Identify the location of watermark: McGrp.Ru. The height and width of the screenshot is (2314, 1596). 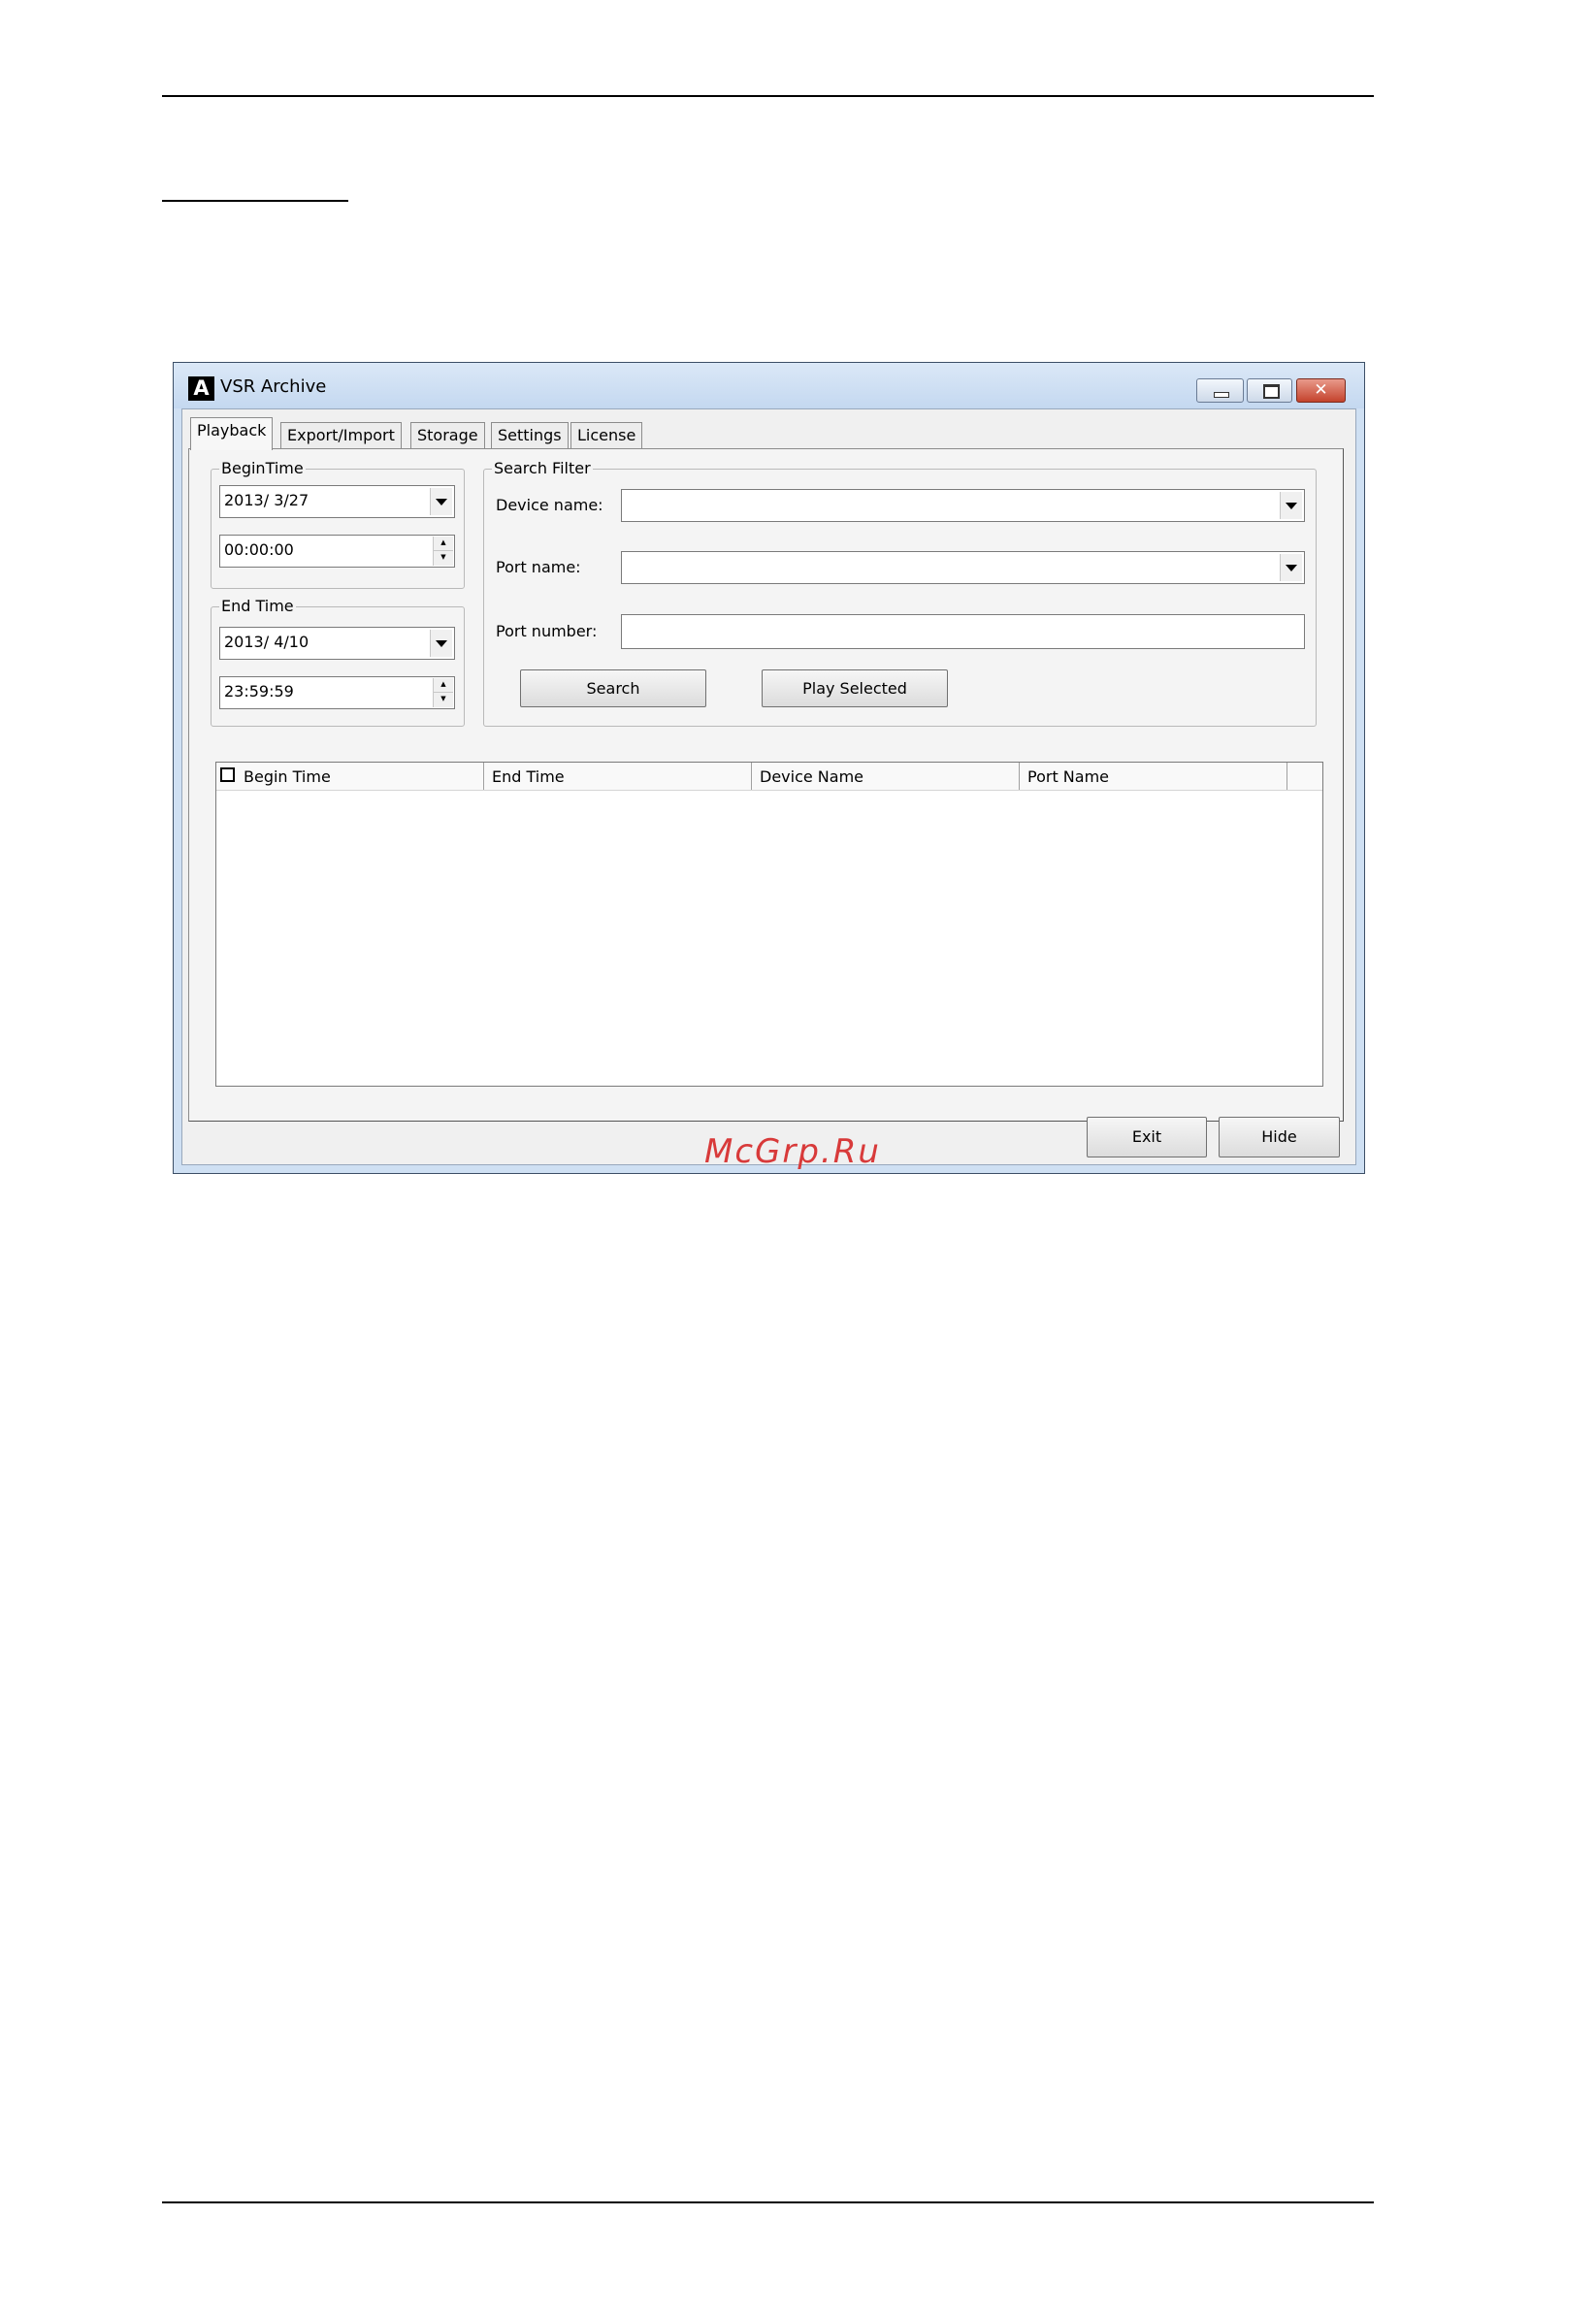
(792, 1152).